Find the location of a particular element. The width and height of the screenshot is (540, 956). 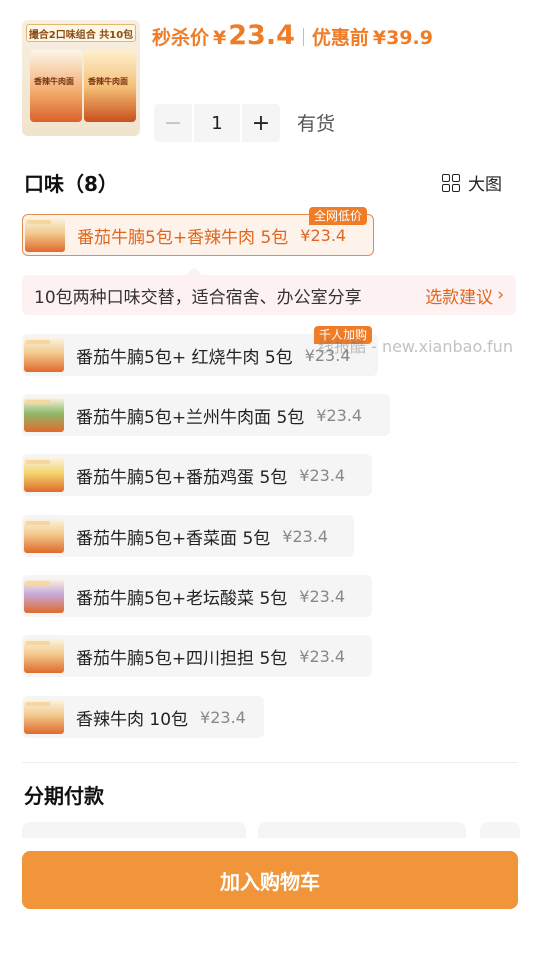

big-image-label: 大图 is located at coordinates (485, 185).